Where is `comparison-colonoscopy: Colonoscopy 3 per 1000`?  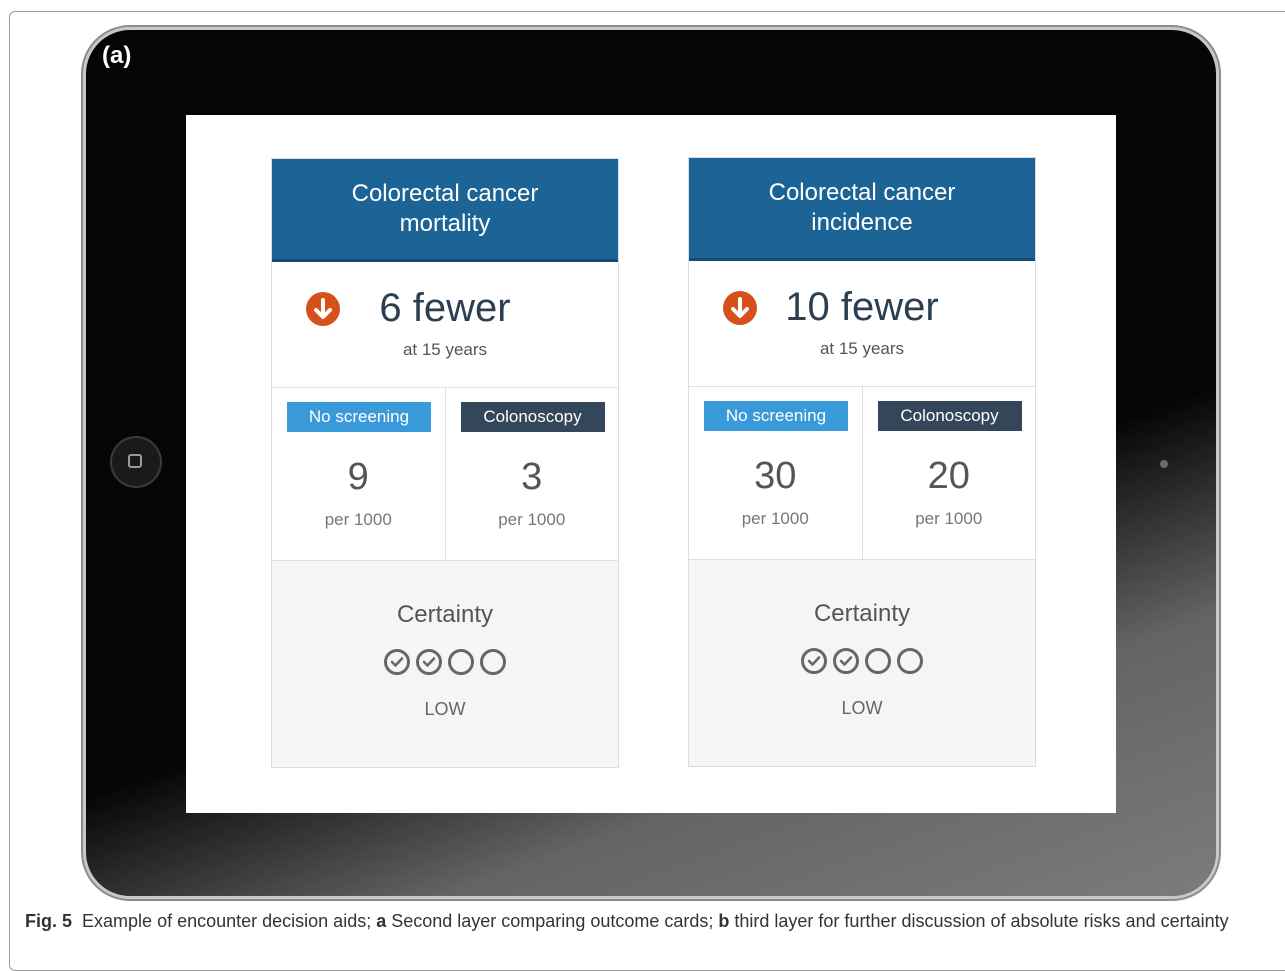 comparison-colonoscopy: Colonoscopy 3 per 1000 is located at coordinates (531, 474).